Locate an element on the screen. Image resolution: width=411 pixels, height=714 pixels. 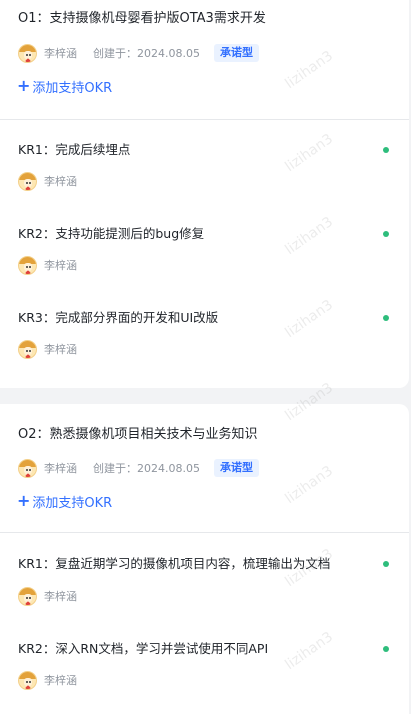
kr-title: KR3：完成部分界面的开发和UI改版 is located at coordinates (118, 318).